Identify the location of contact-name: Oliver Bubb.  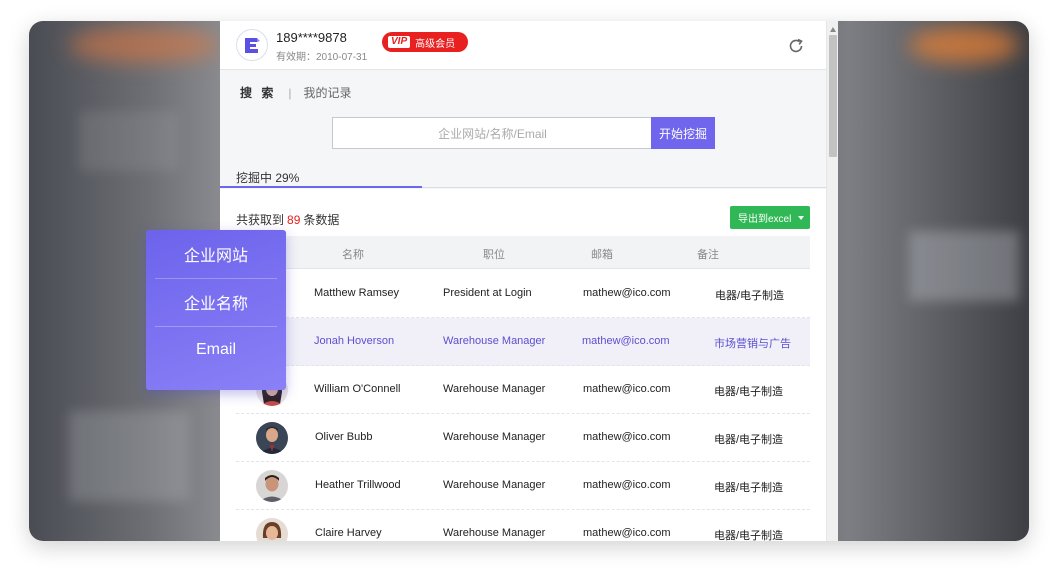
(344, 437).